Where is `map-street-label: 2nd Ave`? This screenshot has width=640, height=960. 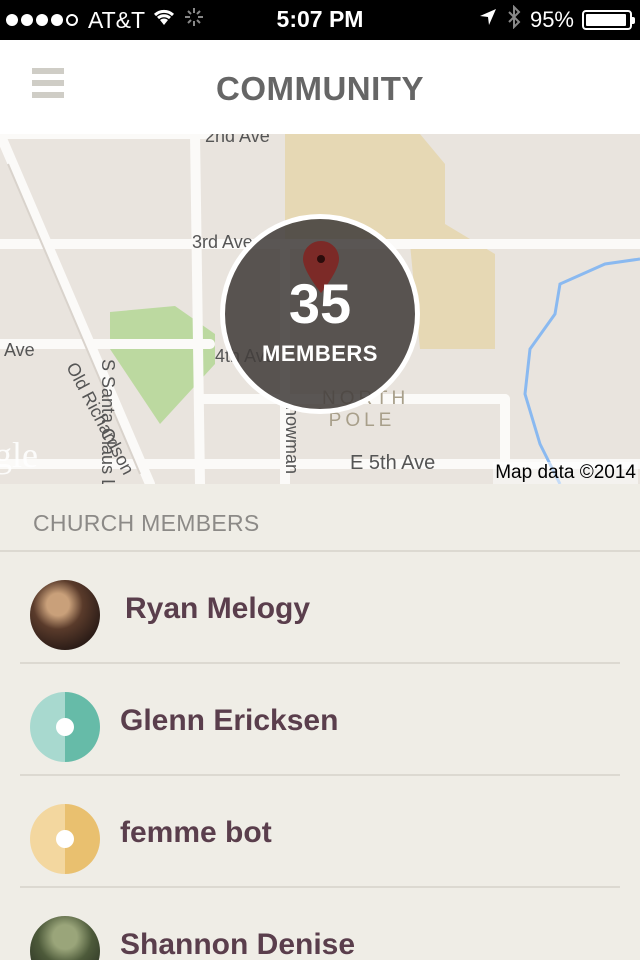
map-street-label: 2nd Ave is located at coordinates (237, 140).